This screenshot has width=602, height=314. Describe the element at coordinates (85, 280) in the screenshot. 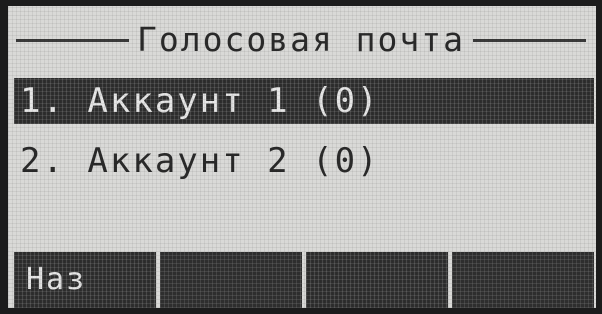

I see `back-softkey: Наз` at that location.